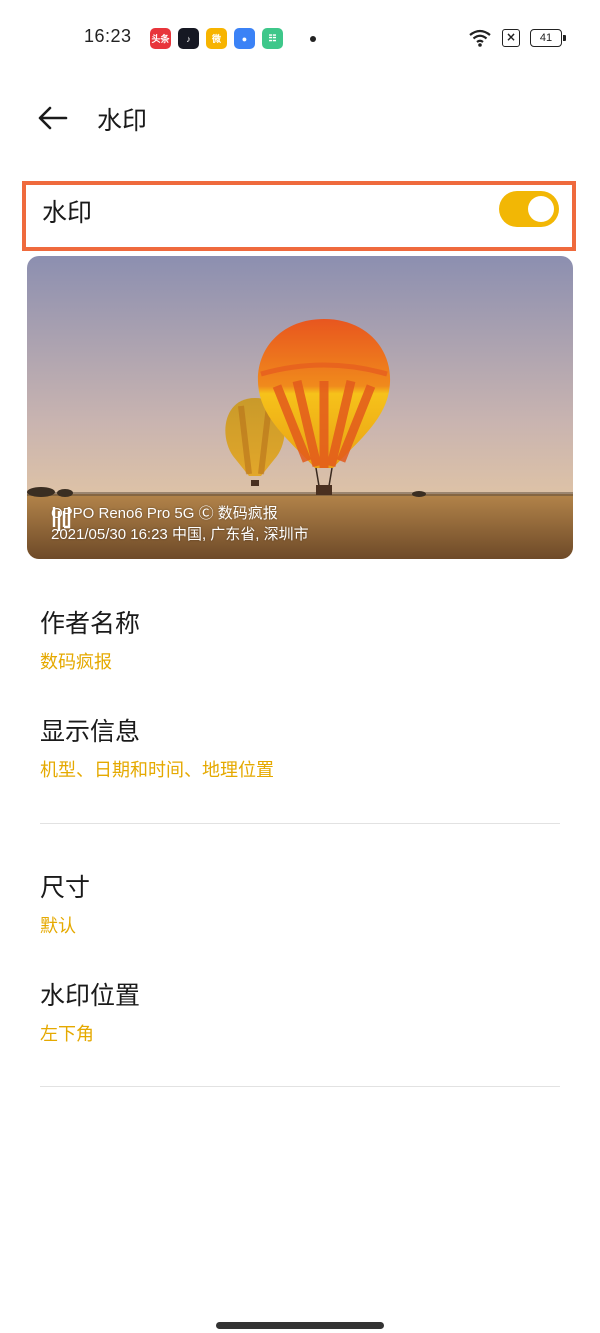 The height and width of the screenshot is (1333, 600). Describe the element at coordinates (164, 513) in the screenshot. I see `watermark-line-device: OPPO Reno6 Pro 5G Ⓒ 数码疯报` at that location.